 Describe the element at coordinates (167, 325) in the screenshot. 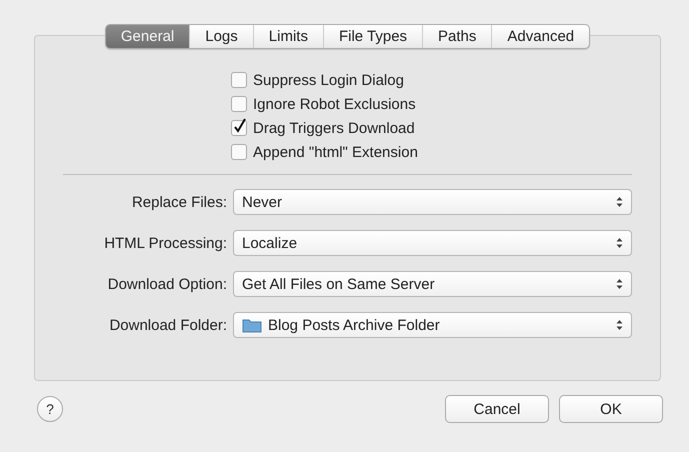

I see `field-label: Download Folder:` at that location.